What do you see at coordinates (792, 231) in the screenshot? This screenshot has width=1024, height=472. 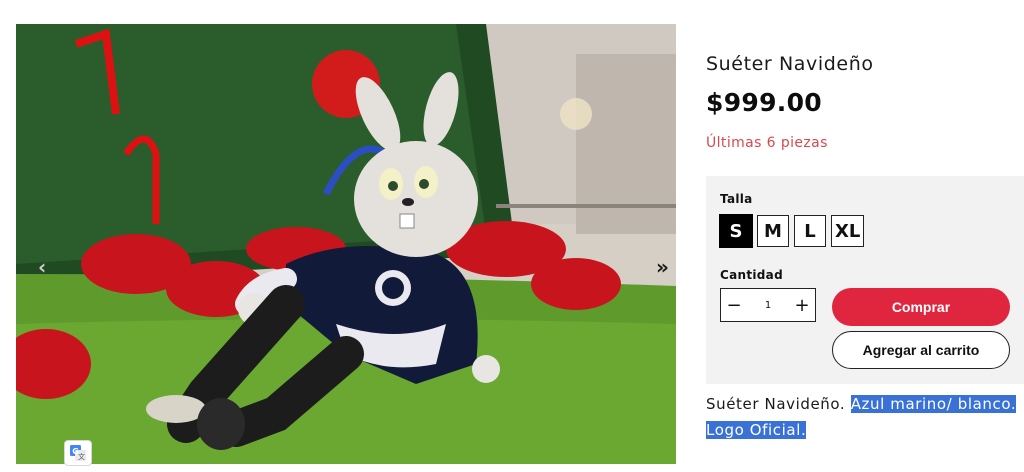 I see `size-selector: S M L XL` at bounding box center [792, 231].